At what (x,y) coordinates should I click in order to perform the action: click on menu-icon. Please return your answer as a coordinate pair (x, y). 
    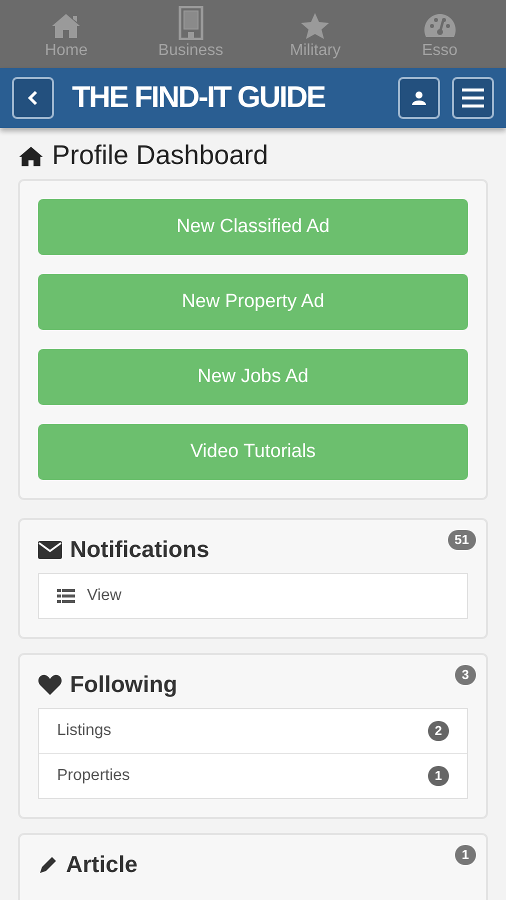
    Looking at the image, I should click on (473, 98).